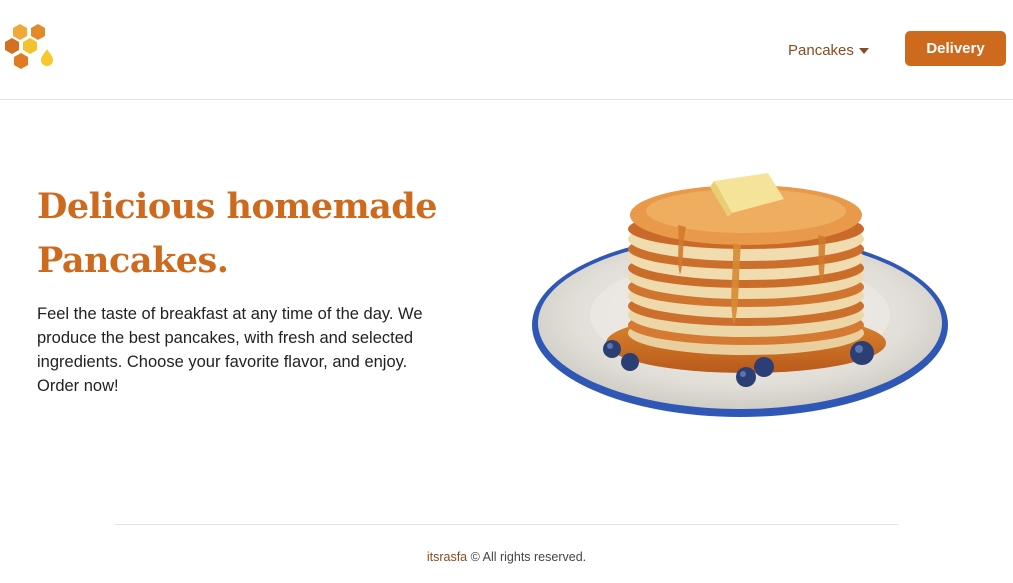 The height and width of the screenshot is (583, 1013). I want to click on delivery-button: Delivery, so click(955, 48).